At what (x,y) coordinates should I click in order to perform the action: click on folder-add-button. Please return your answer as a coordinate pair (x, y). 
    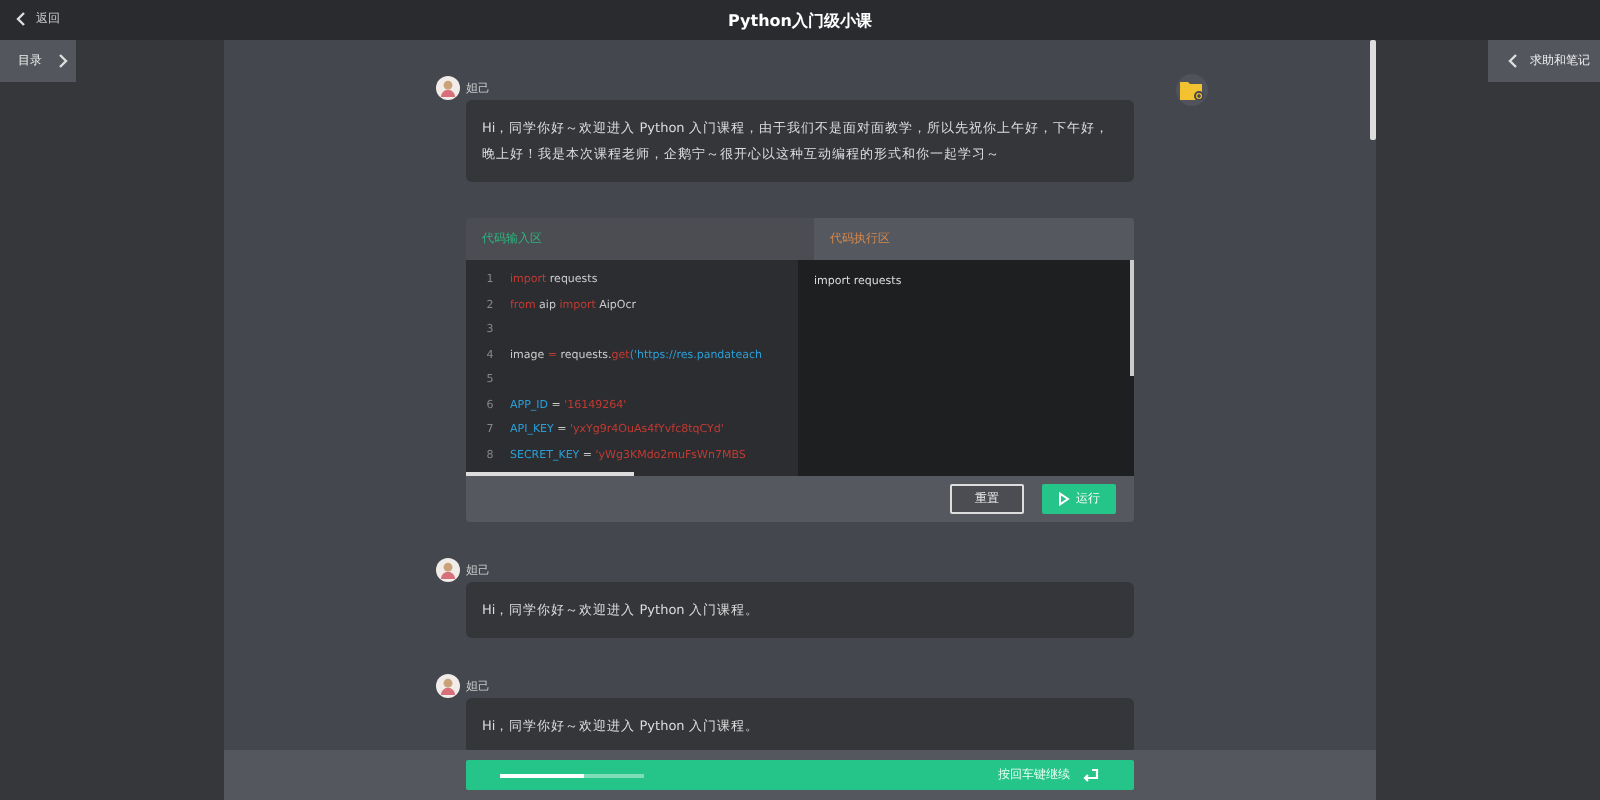
    Looking at the image, I should click on (1192, 90).